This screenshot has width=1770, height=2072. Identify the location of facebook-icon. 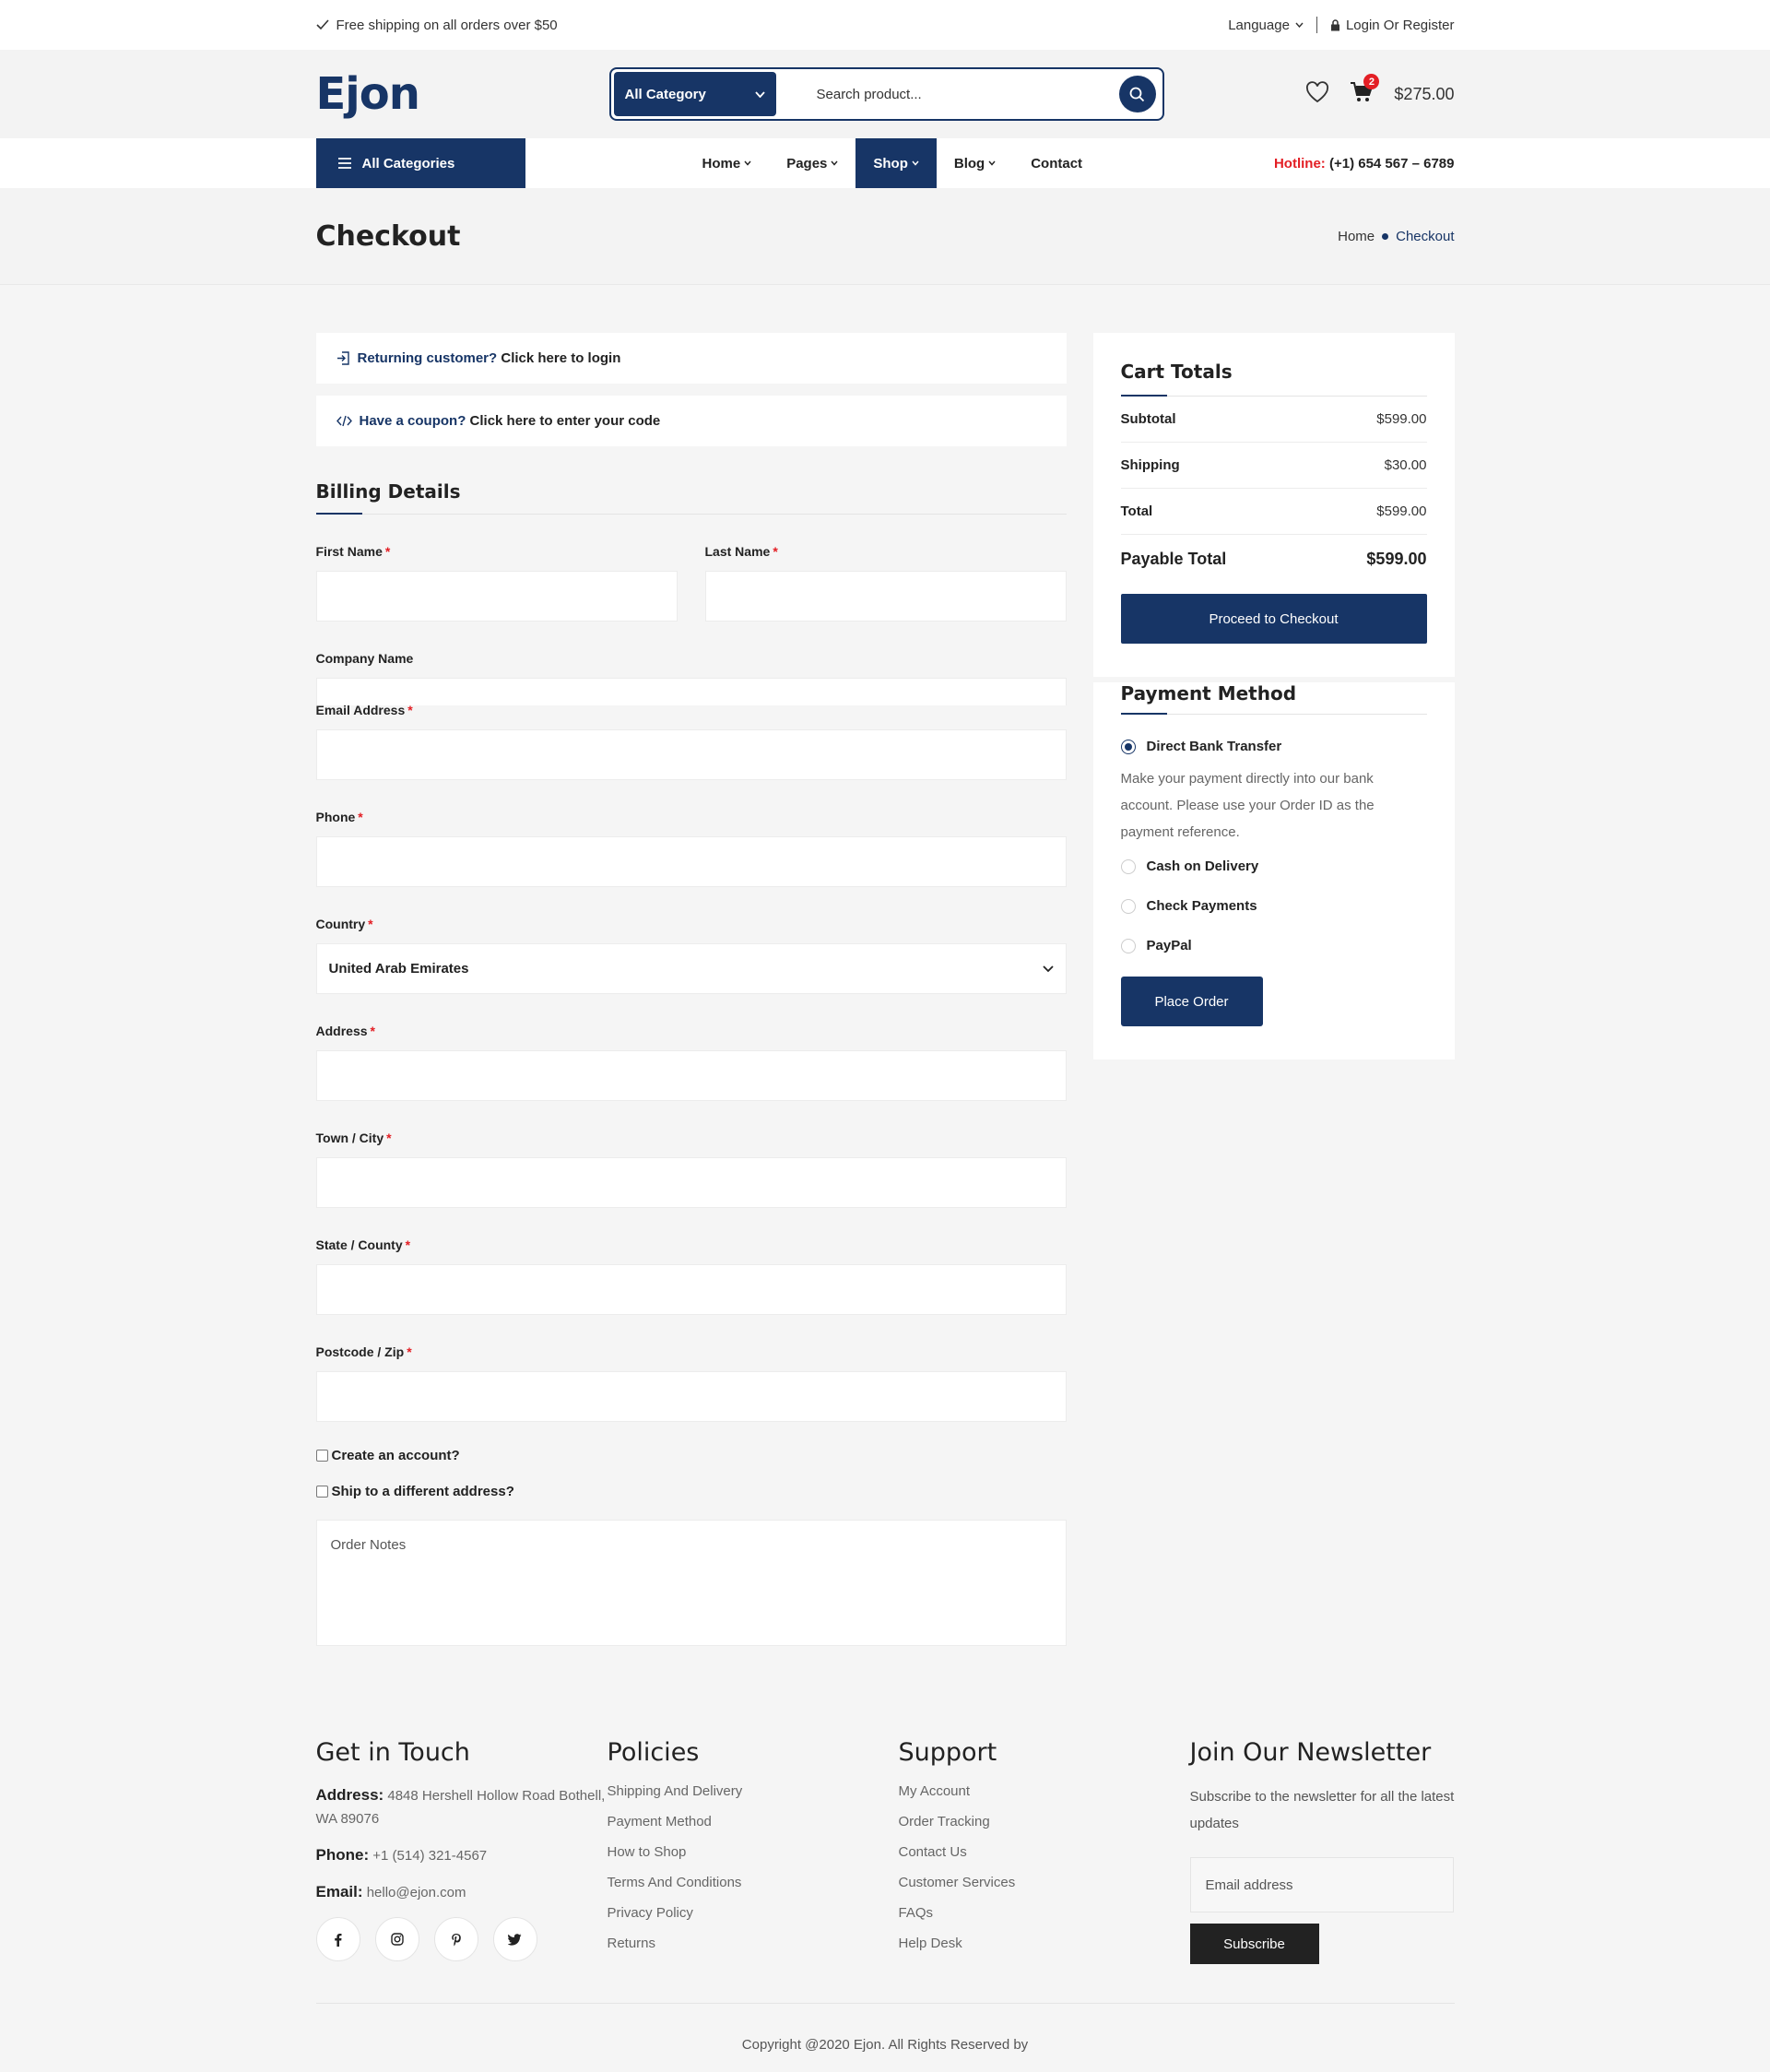
(337, 1939).